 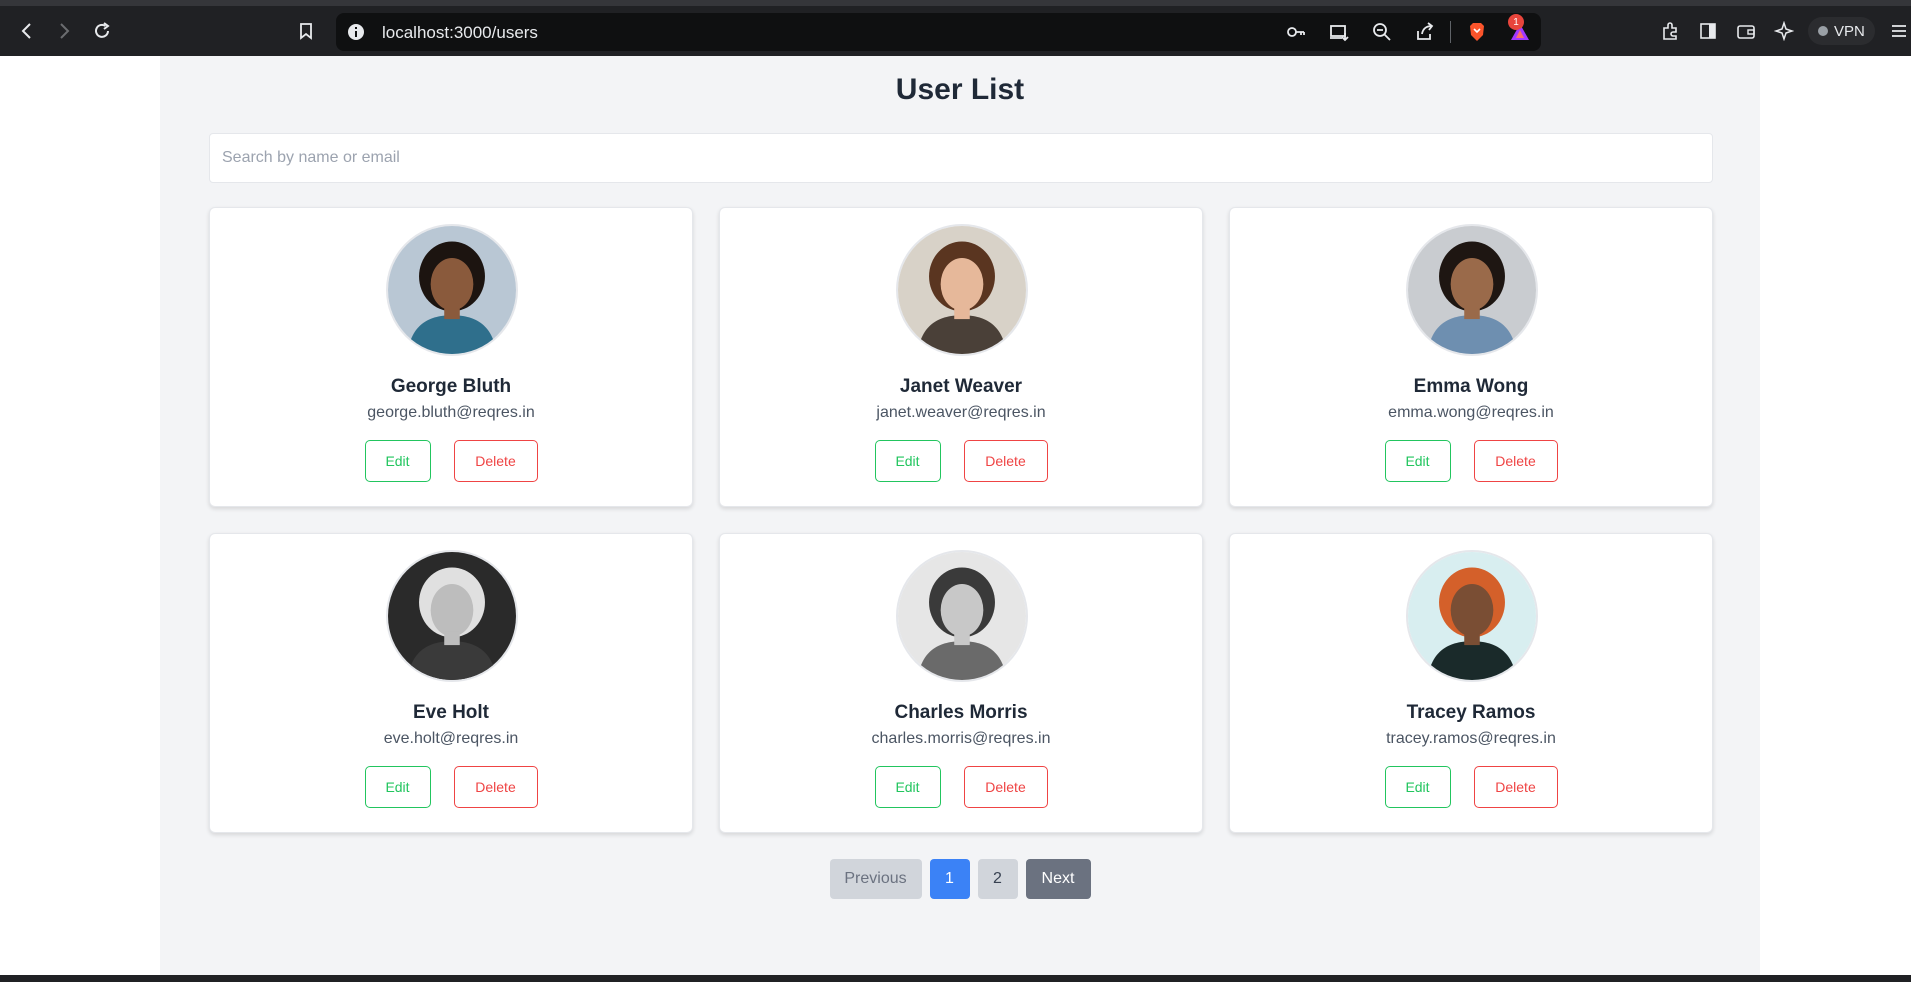 What do you see at coordinates (451, 412) in the screenshot?
I see `user-email: george.bluth@reqres.in` at bounding box center [451, 412].